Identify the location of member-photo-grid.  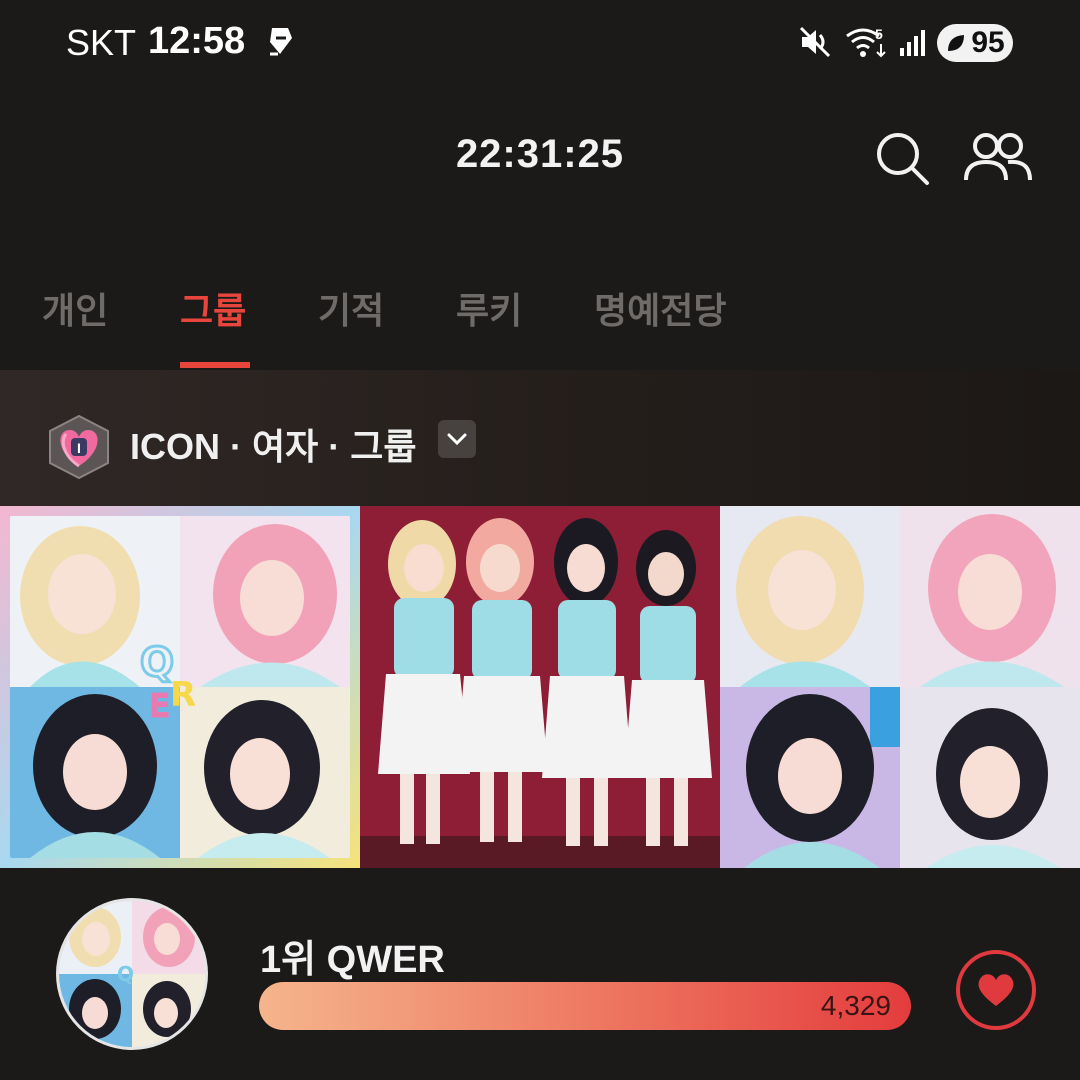
(900, 687).